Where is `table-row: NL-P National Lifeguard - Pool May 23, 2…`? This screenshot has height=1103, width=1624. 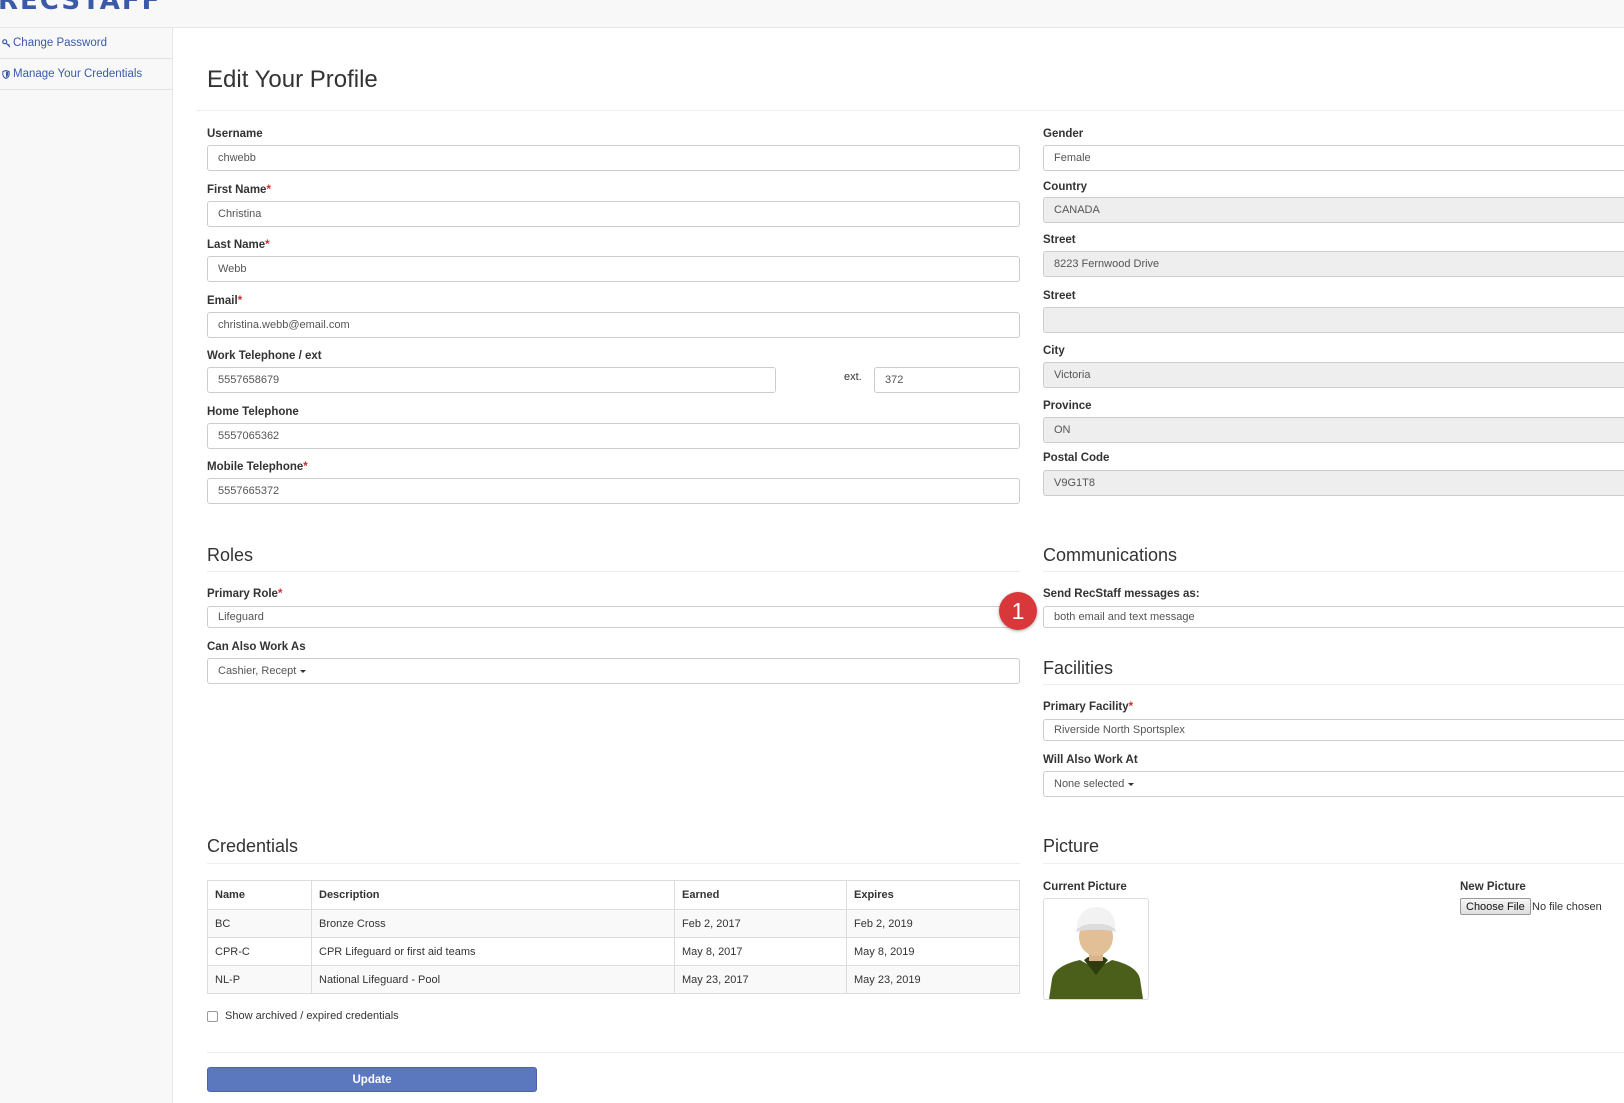 table-row: NL-P National Lifeguard - Pool May 23, 2… is located at coordinates (613, 979).